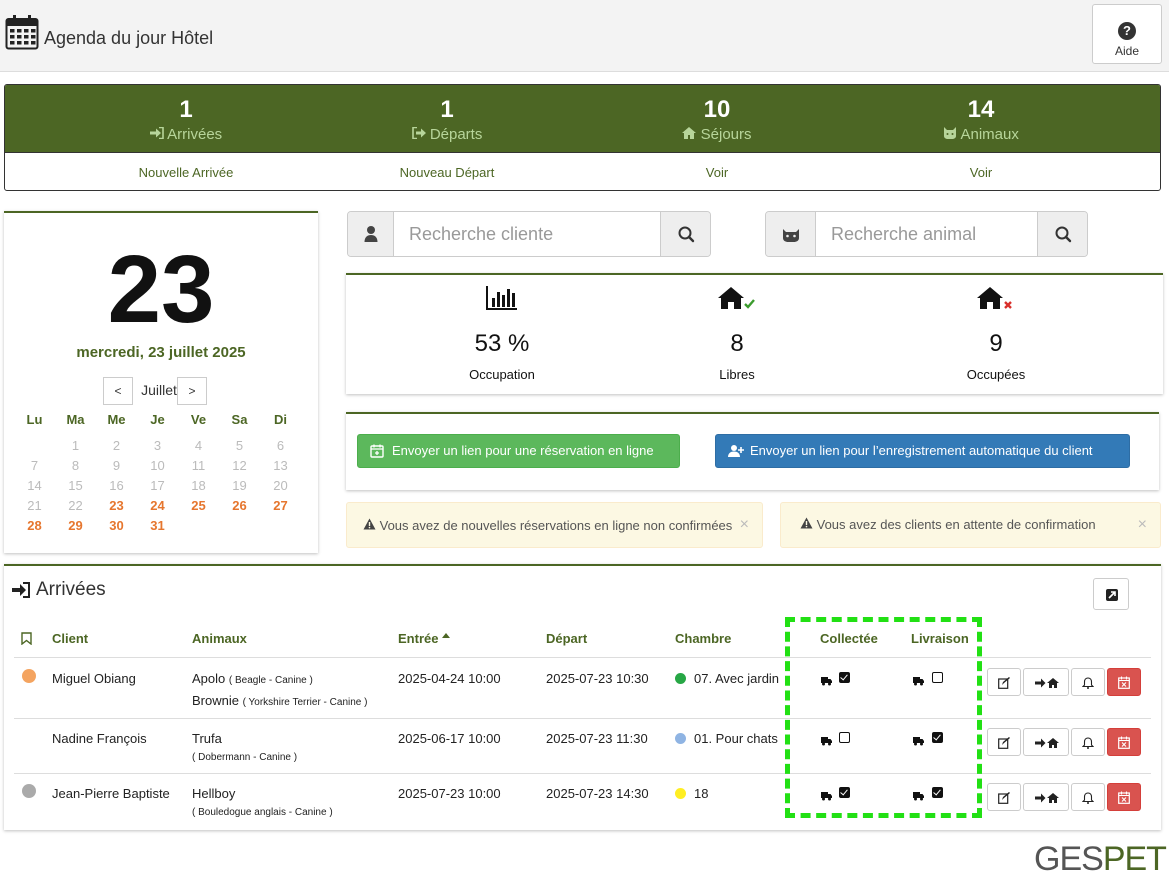 This screenshot has width=1169, height=883. Describe the element at coordinates (744, 525) in the screenshot. I see `alert-online-bookings-close: ×` at that location.